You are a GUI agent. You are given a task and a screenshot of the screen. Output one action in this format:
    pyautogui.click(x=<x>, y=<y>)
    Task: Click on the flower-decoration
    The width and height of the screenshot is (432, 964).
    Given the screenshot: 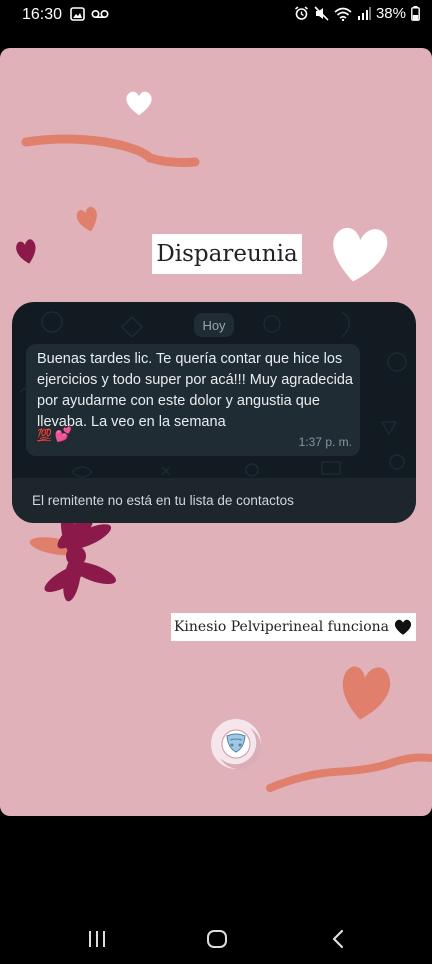 What is the action you would take?
    pyautogui.click(x=72, y=557)
    